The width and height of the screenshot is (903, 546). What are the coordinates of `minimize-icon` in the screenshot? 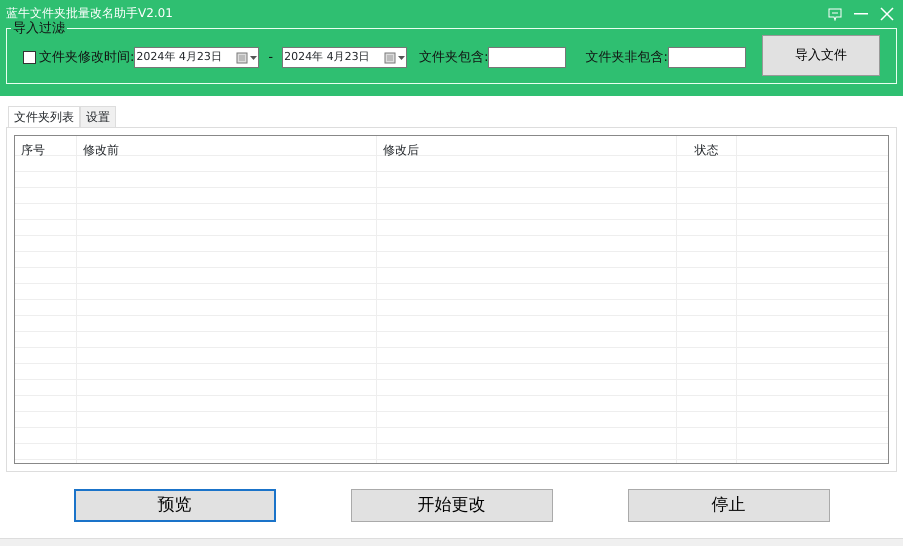 It's located at (861, 14).